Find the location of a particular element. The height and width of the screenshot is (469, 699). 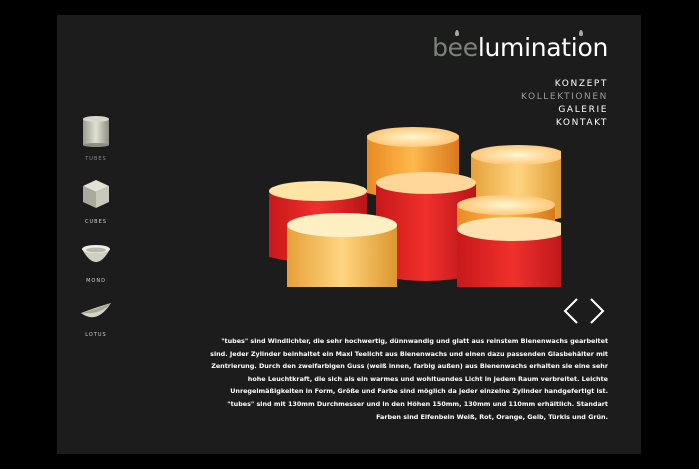

collection-label-lotus: LOTUS is located at coordinates (96, 335).